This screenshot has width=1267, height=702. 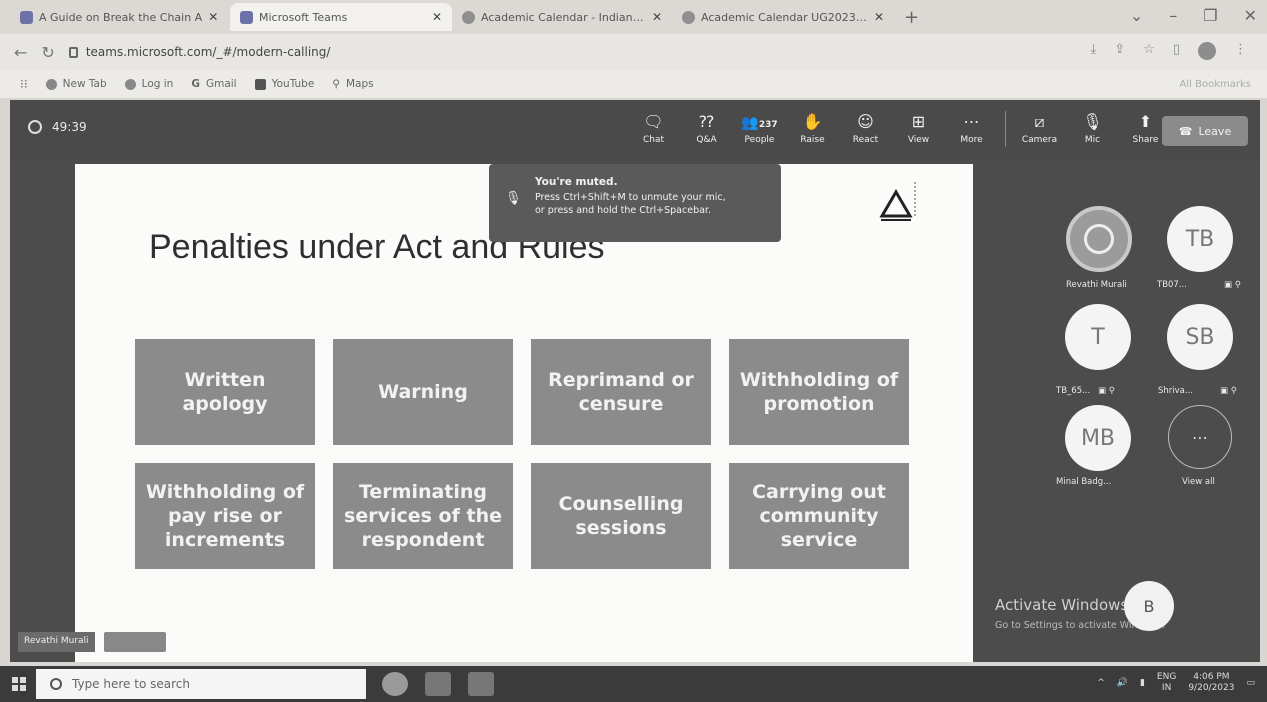 I want to click on clock: 4:06 PM 9/20/2023, so click(x=1211, y=683).